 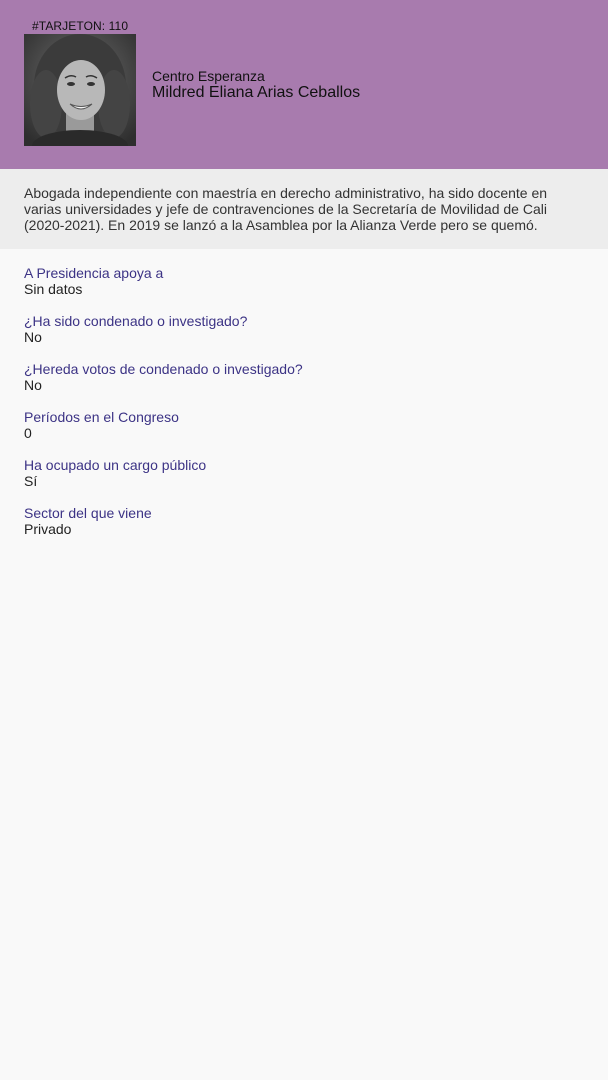 What do you see at coordinates (31, 481) in the screenshot?
I see `field-value: Sí` at bounding box center [31, 481].